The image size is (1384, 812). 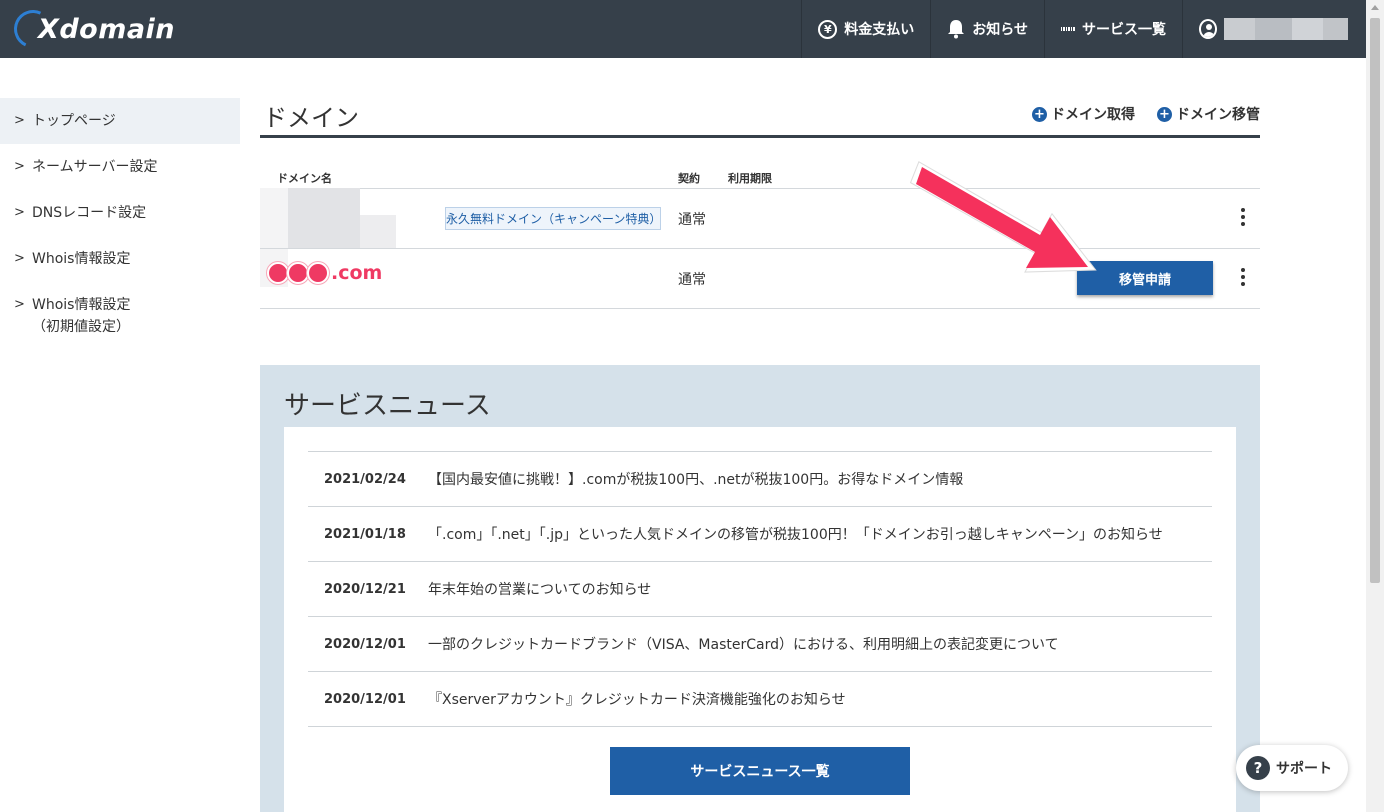 I want to click on nav-payment: ¥ 料金支払い, so click(x=865, y=29).